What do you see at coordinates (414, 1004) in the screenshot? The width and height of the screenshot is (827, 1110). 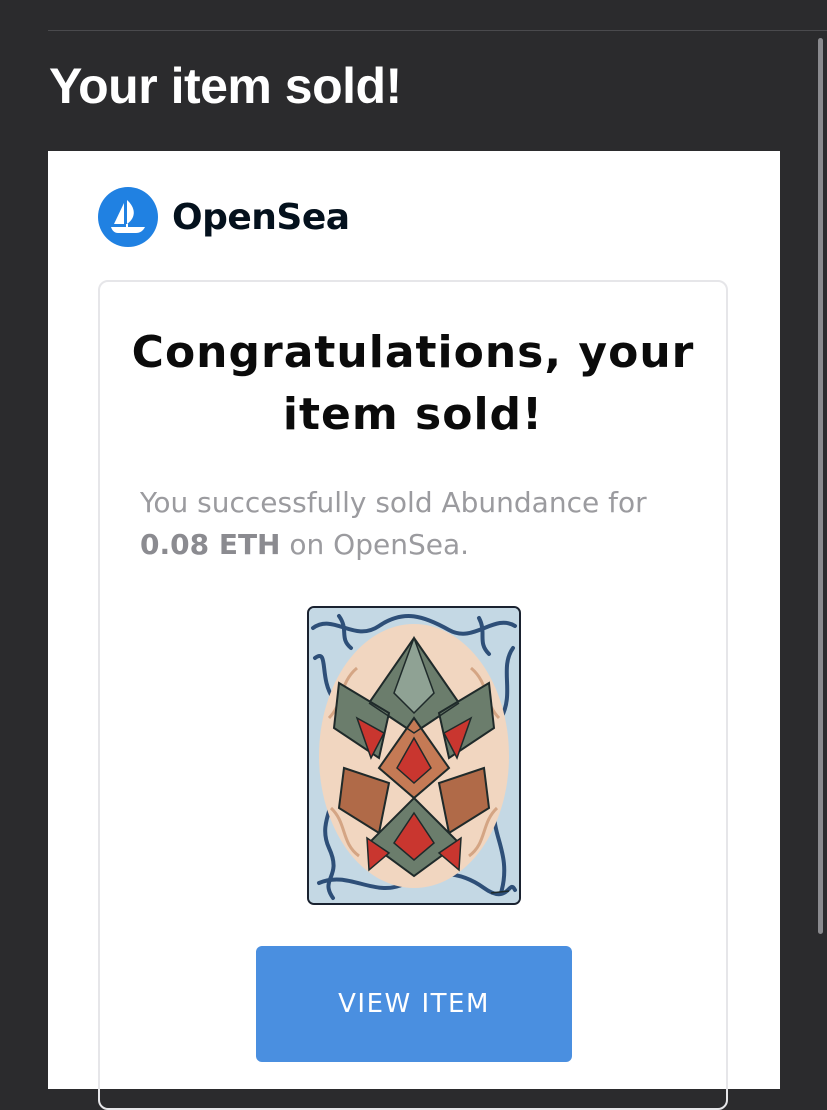 I see `view-item-button: VIEW ITEM` at bounding box center [414, 1004].